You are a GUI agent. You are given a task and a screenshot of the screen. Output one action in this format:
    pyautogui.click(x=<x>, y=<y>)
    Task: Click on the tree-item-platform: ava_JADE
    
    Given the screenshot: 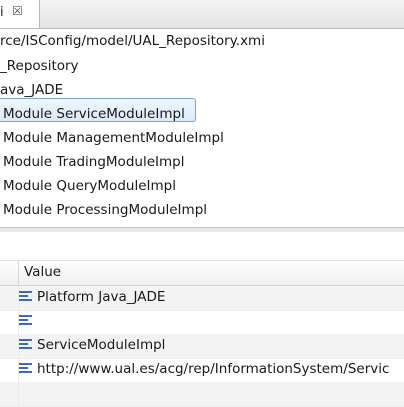 What is the action you would take?
    pyautogui.click(x=31, y=90)
    